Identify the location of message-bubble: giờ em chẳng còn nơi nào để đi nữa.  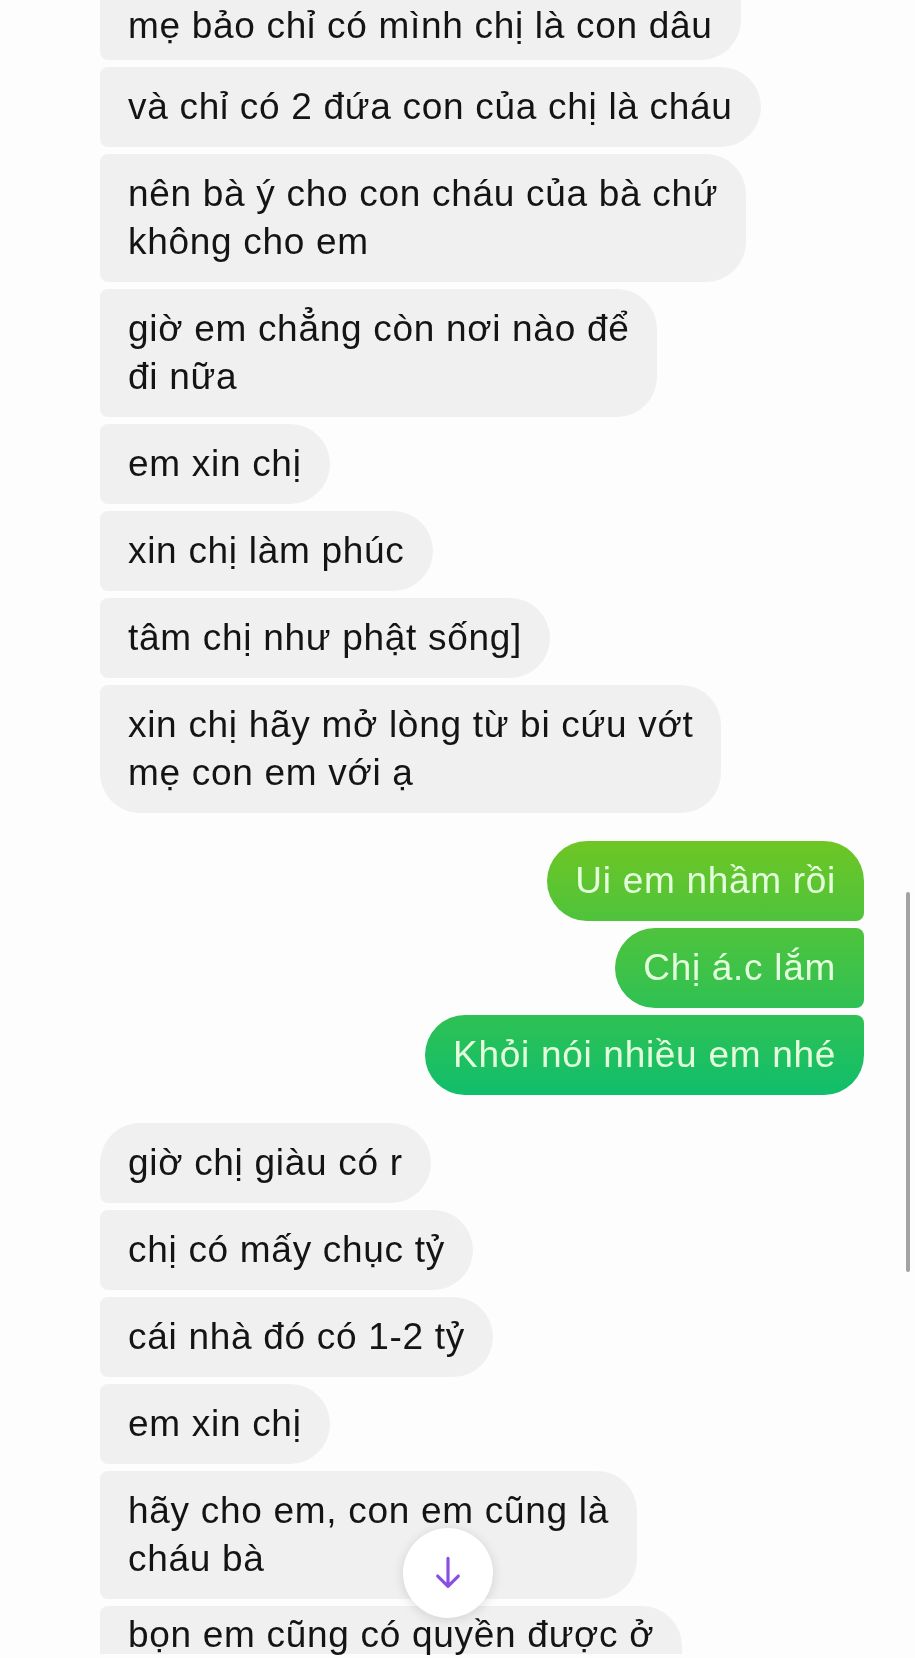
(379, 353).